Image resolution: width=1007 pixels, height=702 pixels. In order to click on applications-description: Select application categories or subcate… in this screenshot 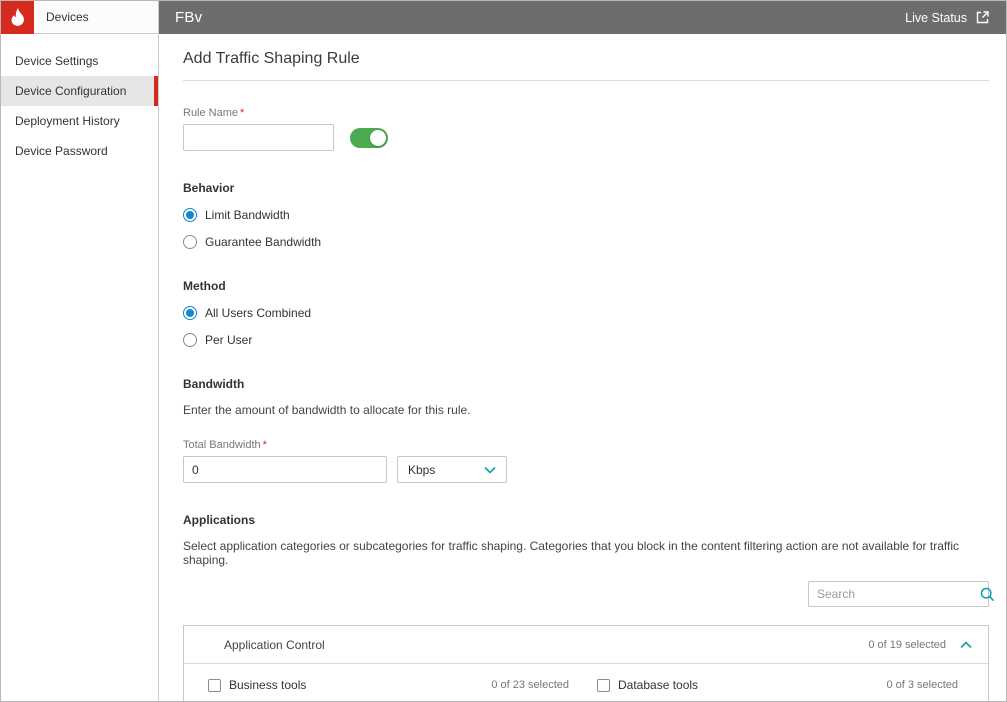, I will do `click(571, 553)`.